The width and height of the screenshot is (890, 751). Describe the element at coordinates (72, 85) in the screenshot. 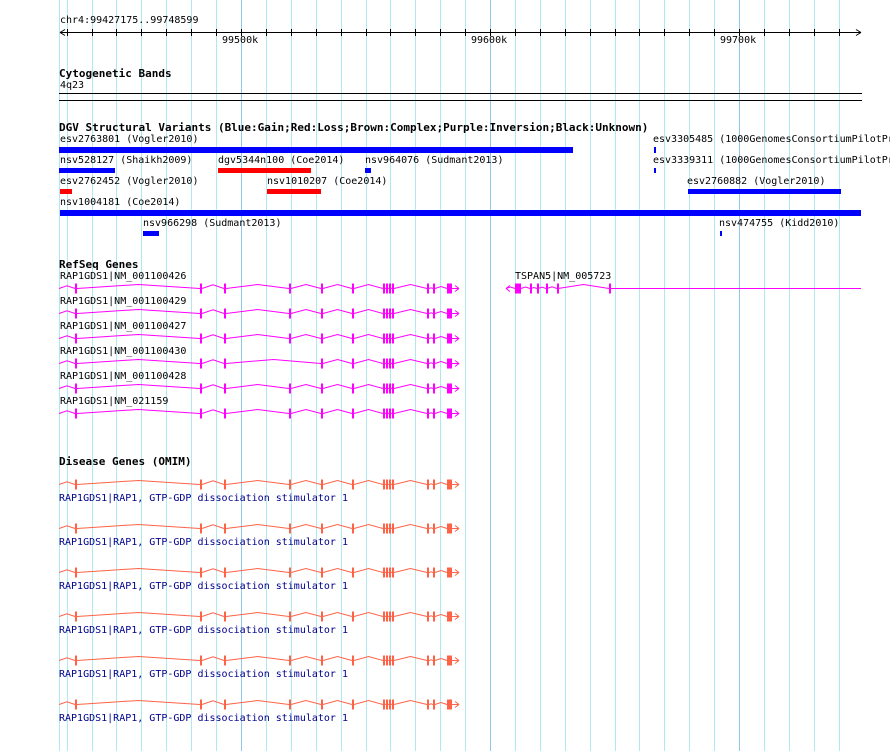

I see `cytoband-label: 4q23` at that location.